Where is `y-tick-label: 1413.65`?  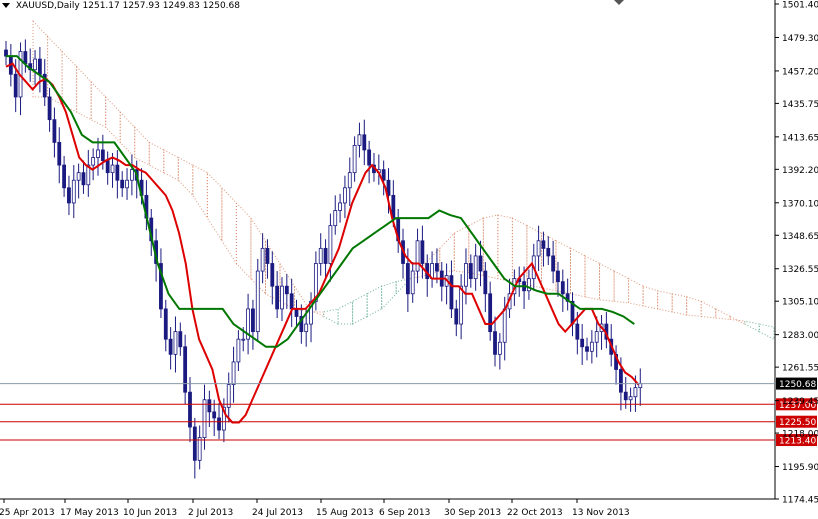 y-tick-label: 1413.65 is located at coordinates (800, 138).